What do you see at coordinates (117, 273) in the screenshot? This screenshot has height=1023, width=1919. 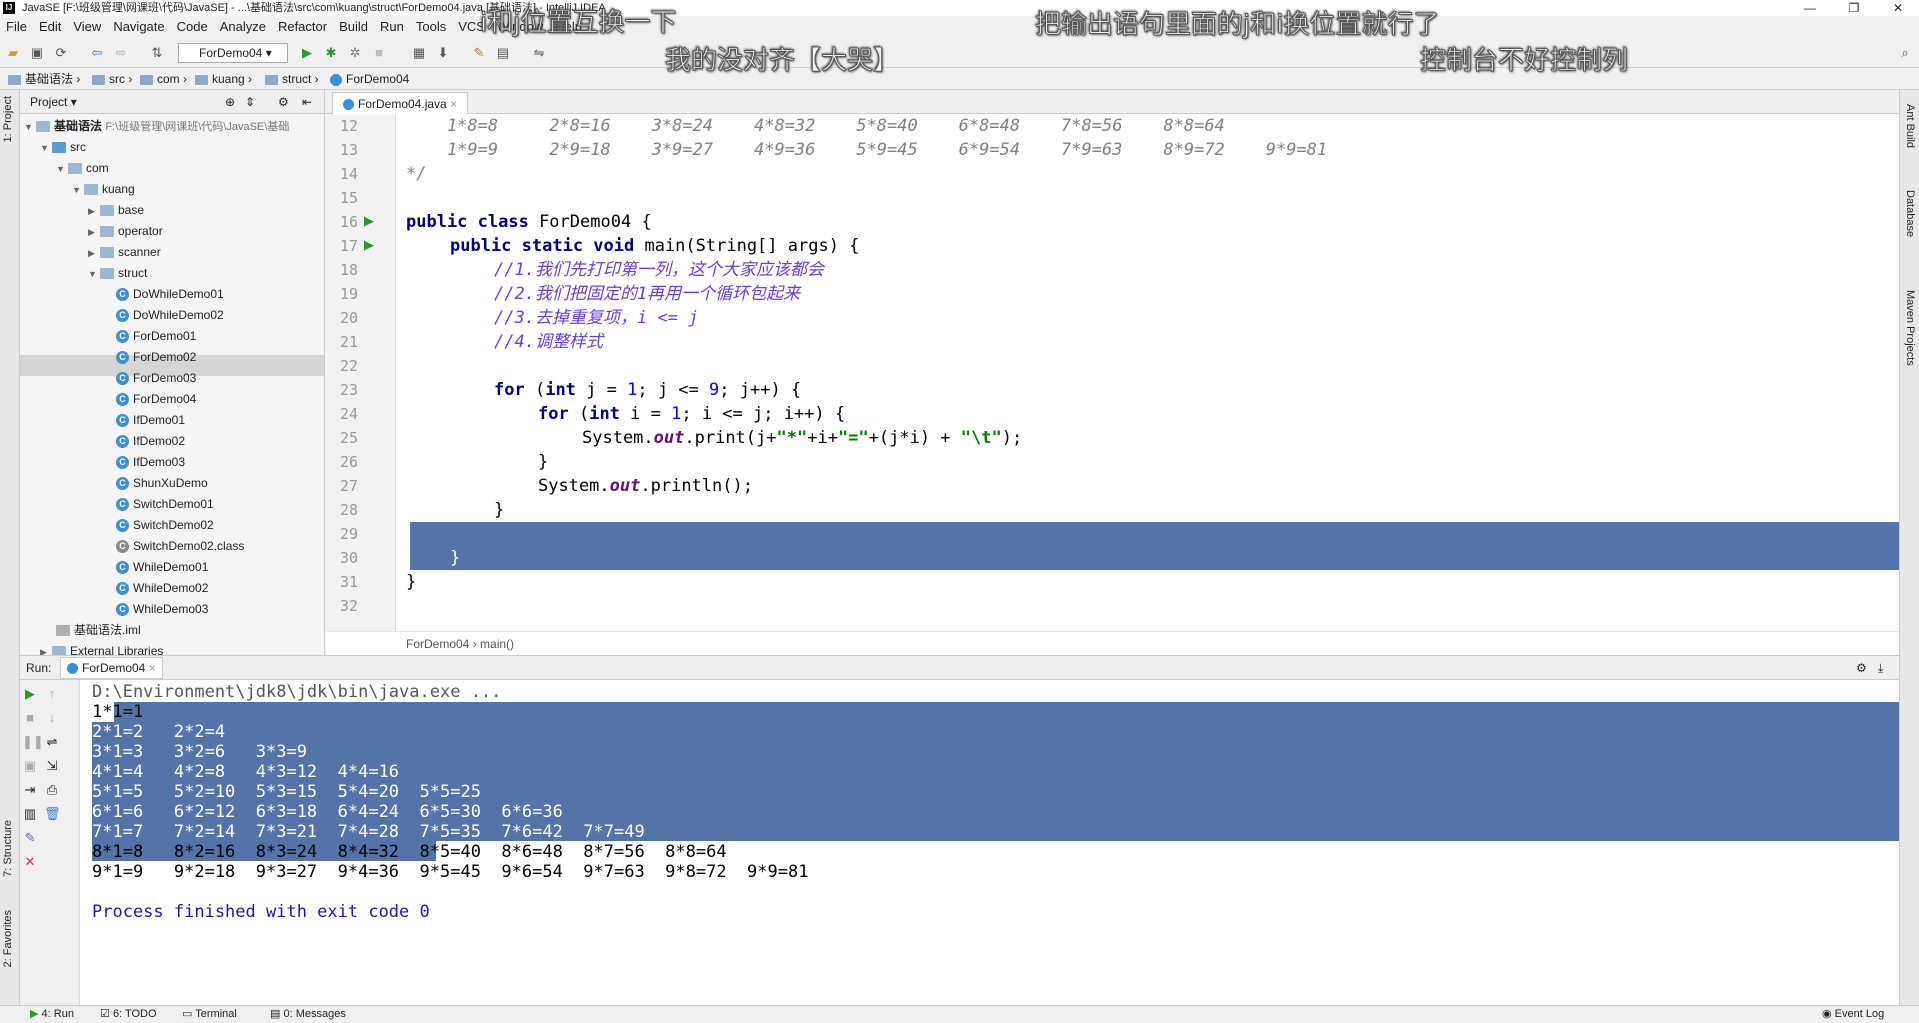 I see `tree-package-struct: ▼ struct` at bounding box center [117, 273].